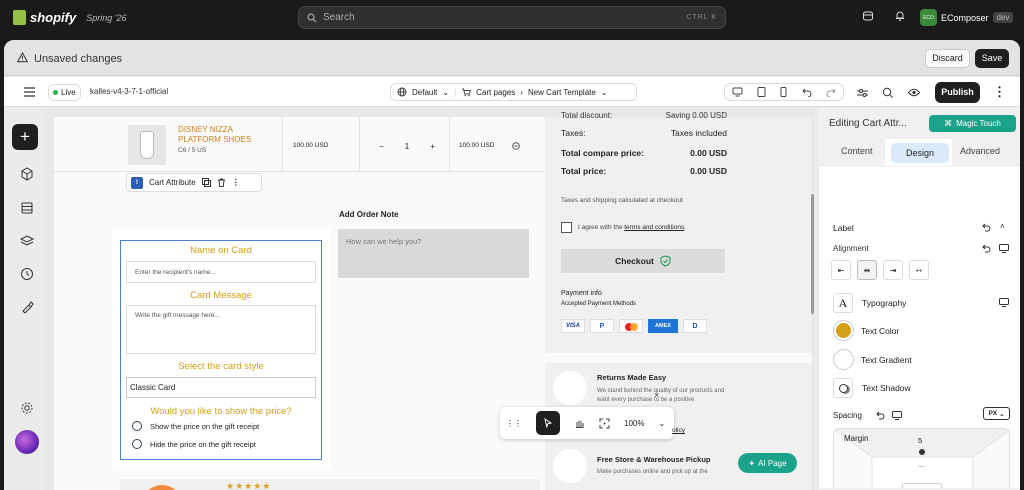 This screenshot has width=1024, height=490. What do you see at coordinates (654, 227) in the screenshot?
I see `terms-link: terms and conditions` at bounding box center [654, 227].